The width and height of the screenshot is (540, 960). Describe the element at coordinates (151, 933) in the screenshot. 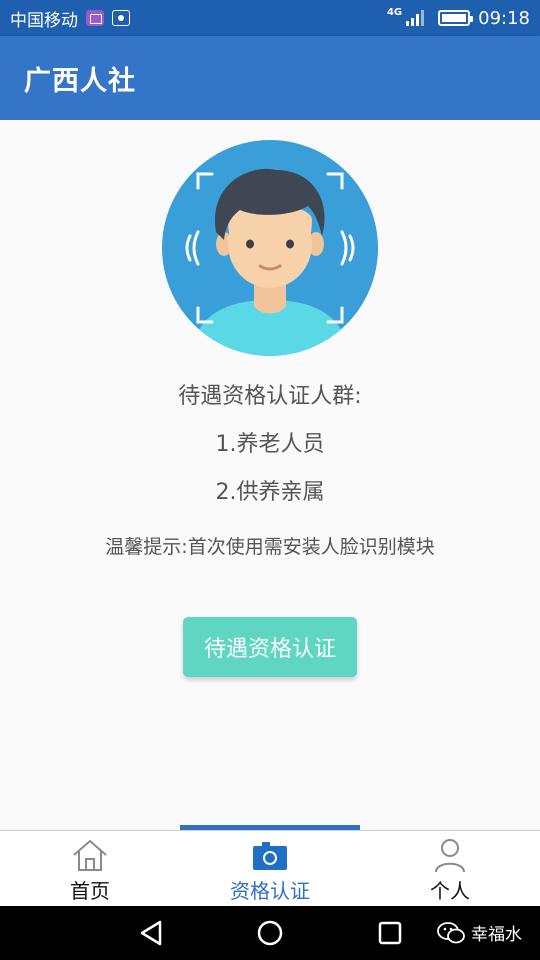

I see `back-icon` at that location.